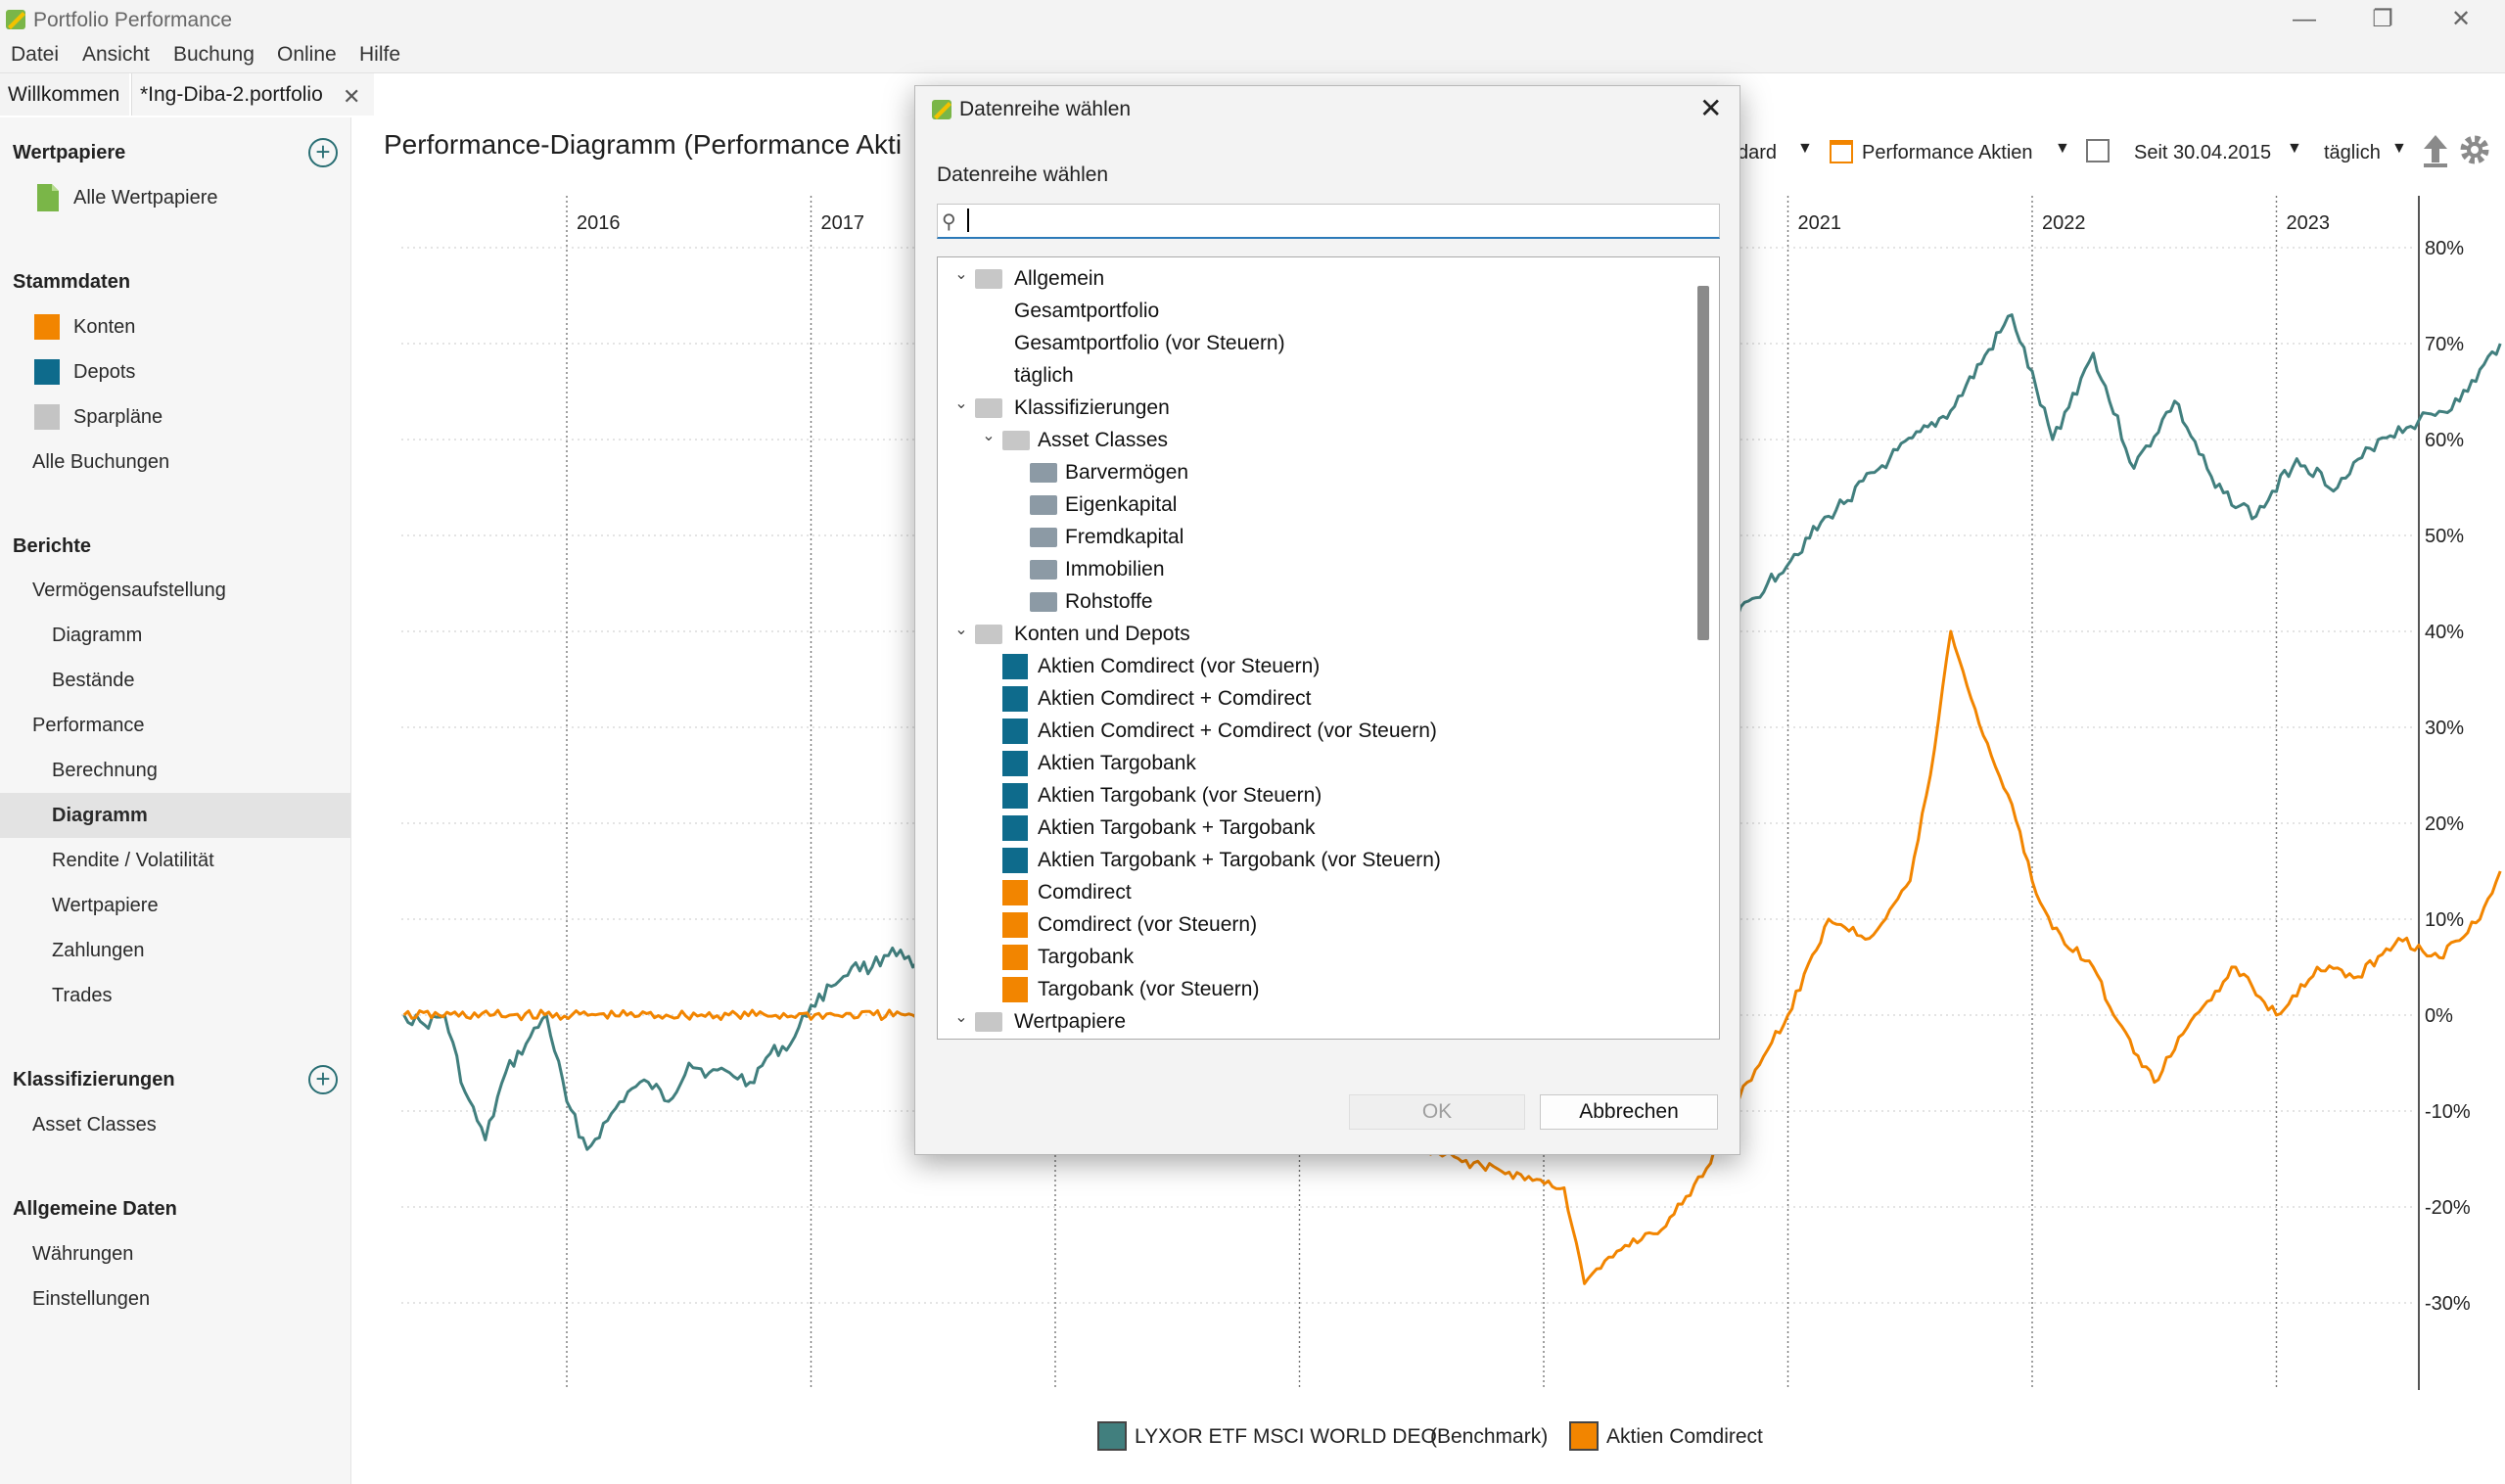 The height and width of the screenshot is (1484, 2505). What do you see at coordinates (1121, 504) in the screenshot?
I see `tree-item: Eigenkapital` at bounding box center [1121, 504].